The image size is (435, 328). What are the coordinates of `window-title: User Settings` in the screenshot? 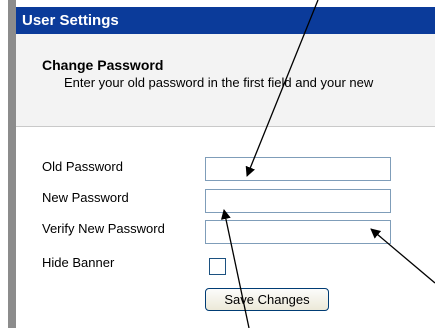 It's located at (70, 20).